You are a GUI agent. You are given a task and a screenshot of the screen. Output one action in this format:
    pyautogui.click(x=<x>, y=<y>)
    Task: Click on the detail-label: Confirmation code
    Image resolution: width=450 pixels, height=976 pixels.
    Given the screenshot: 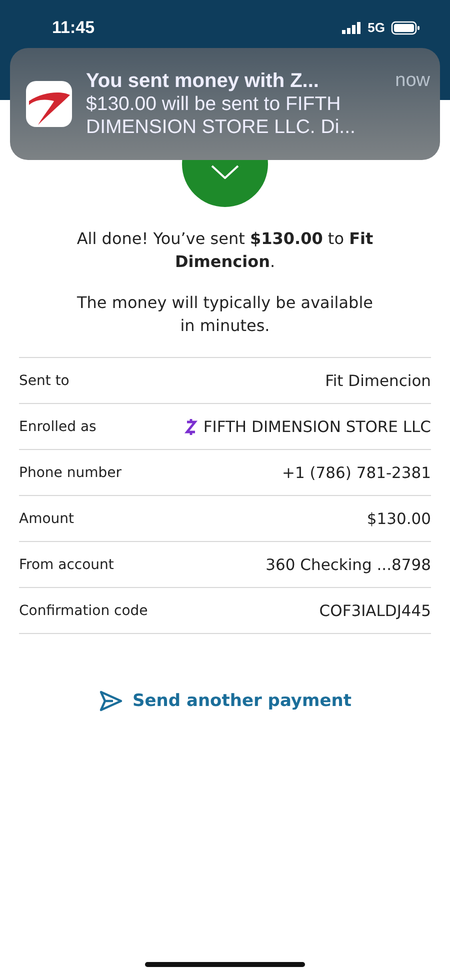 What is the action you would take?
    pyautogui.click(x=83, y=610)
    